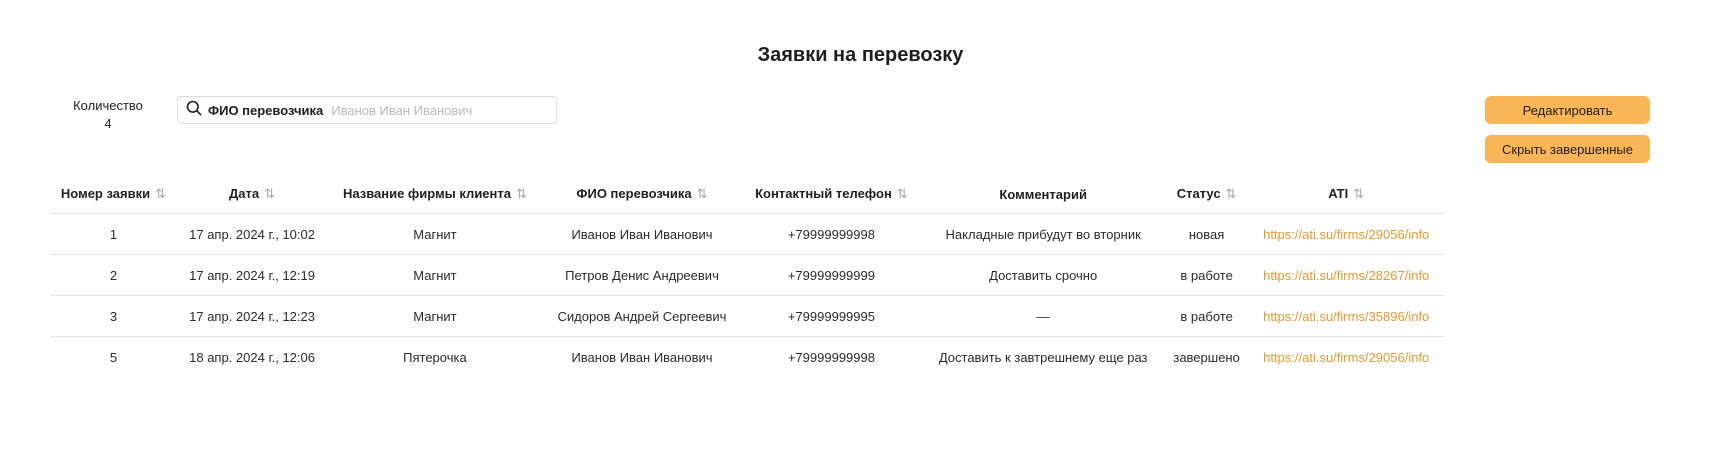  Describe the element at coordinates (252, 234) in the screenshot. I see `cell-date: 17 апр. 2024 г., 10:02` at that location.